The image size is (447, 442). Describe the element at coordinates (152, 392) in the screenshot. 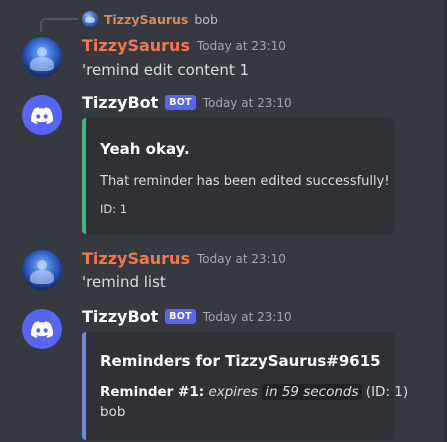

I see `reminder-label: Reminder #1:` at that location.